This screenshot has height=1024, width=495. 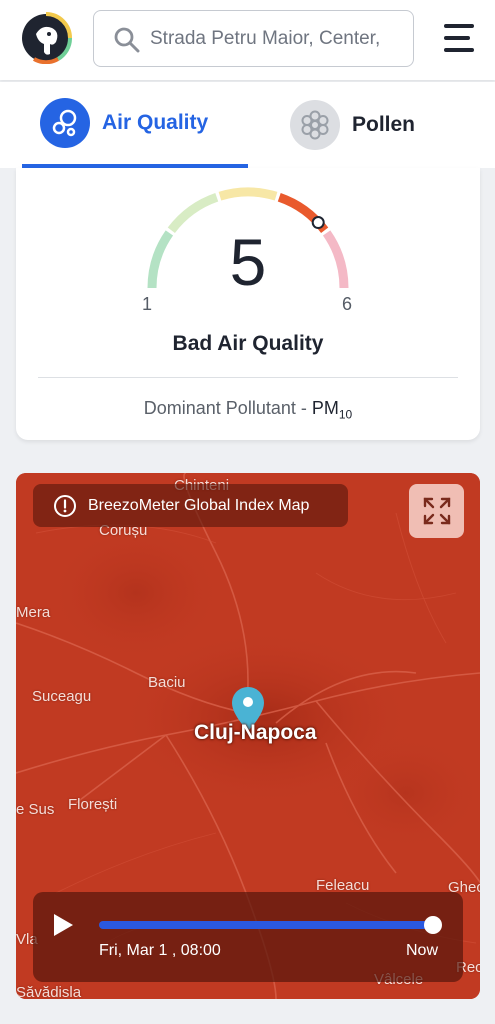 I want to click on expand-icon, so click(x=436, y=511).